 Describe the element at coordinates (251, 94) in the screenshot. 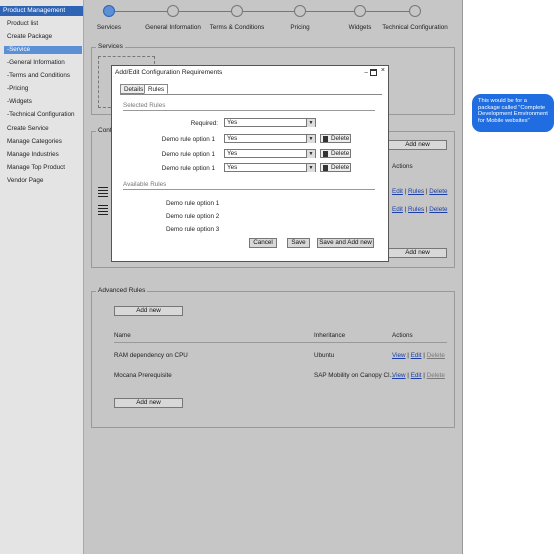

I see `tab-strip-border` at that location.